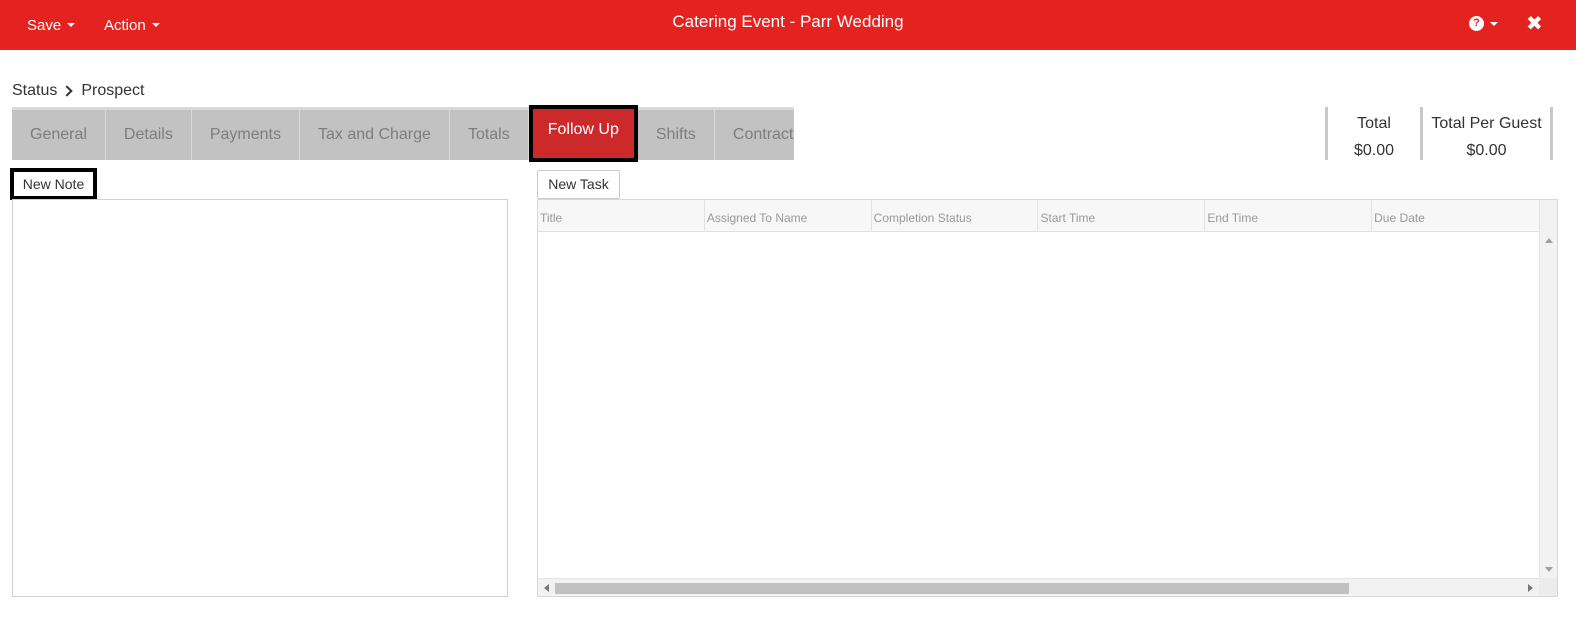 This screenshot has width=1576, height=639. I want to click on tab-totals: Totals, so click(489, 135).